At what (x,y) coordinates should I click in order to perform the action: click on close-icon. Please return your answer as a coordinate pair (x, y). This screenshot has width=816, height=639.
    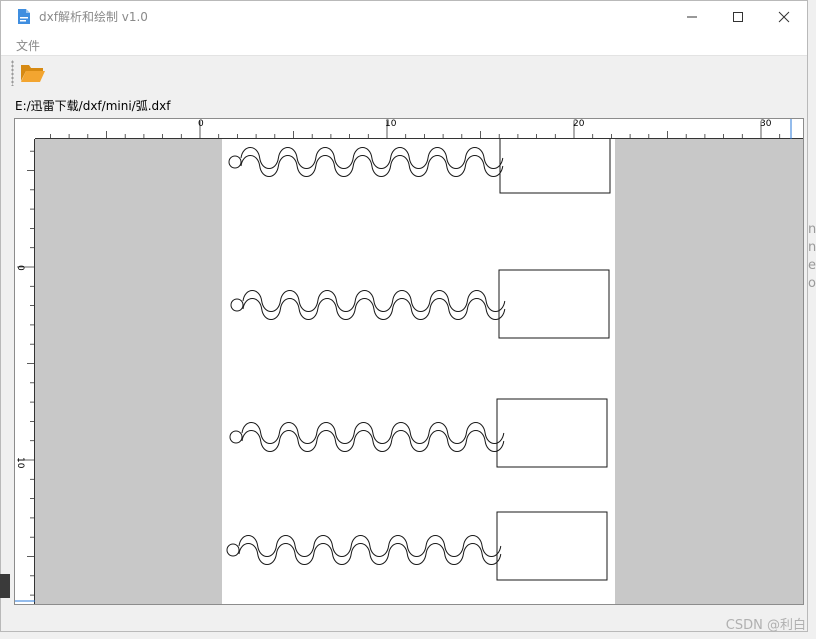
    Looking at the image, I should click on (784, 17).